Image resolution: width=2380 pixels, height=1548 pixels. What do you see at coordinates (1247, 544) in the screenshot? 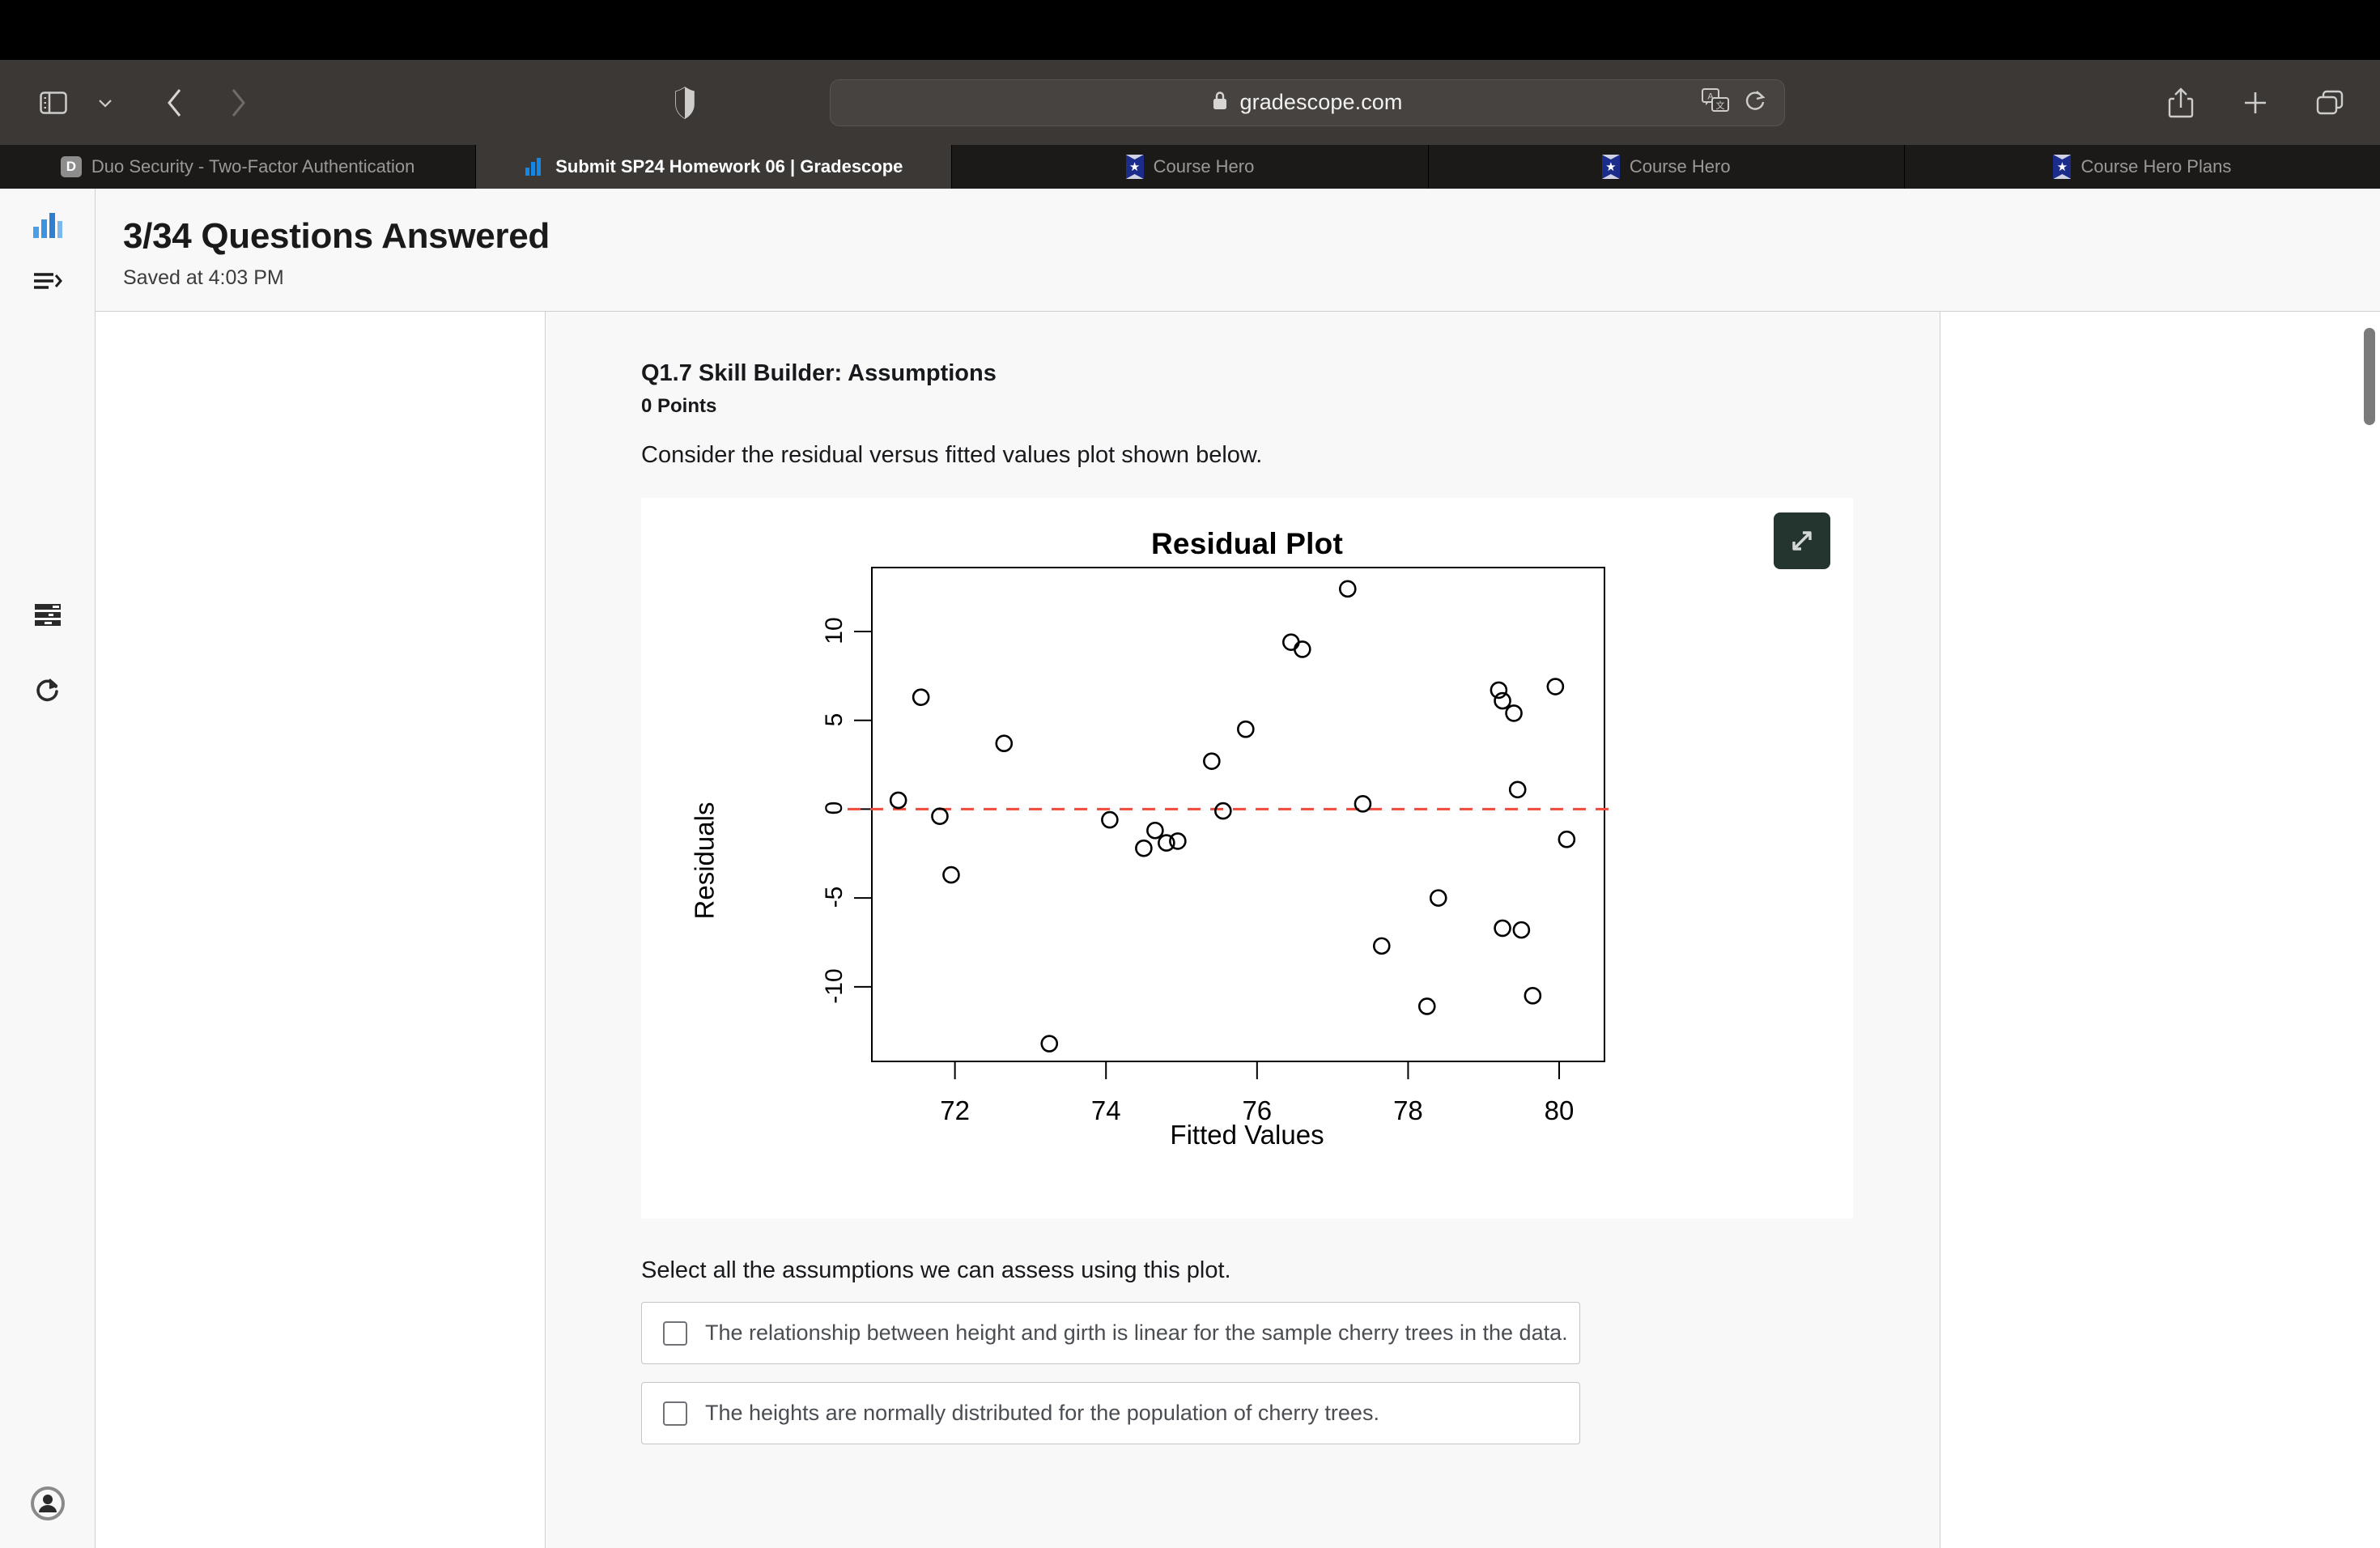
I see `chart-title: Residual Plot` at bounding box center [1247, 544].